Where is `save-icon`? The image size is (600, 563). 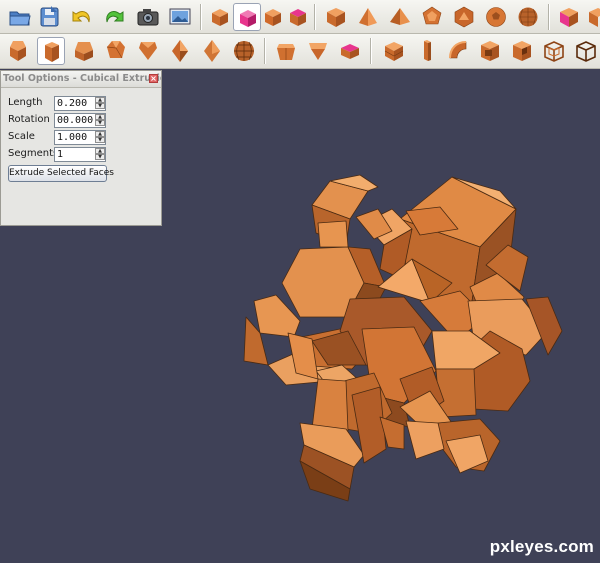
save-icon is located at coordinates (50, 17).